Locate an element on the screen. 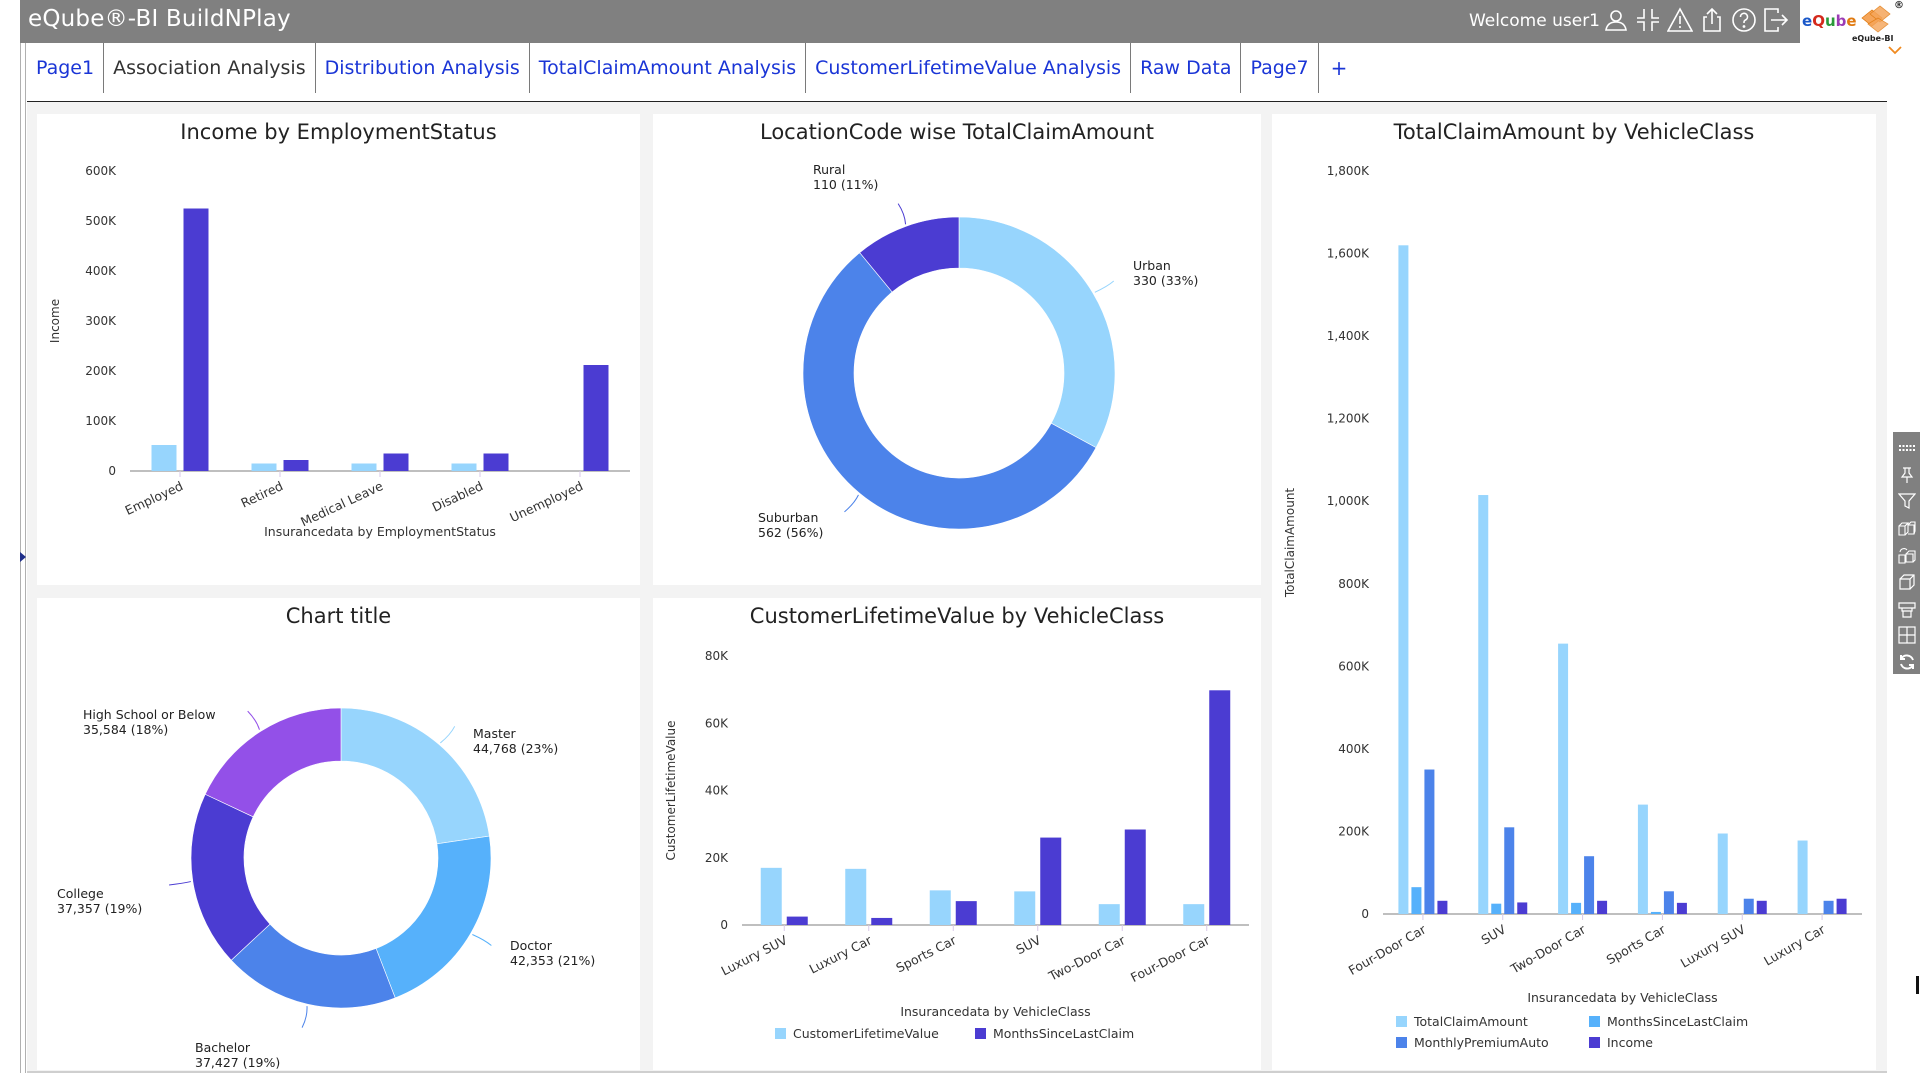 The image size is (1920, 1077). bar-income-luxury-car is located at coordinates (1841, 906).